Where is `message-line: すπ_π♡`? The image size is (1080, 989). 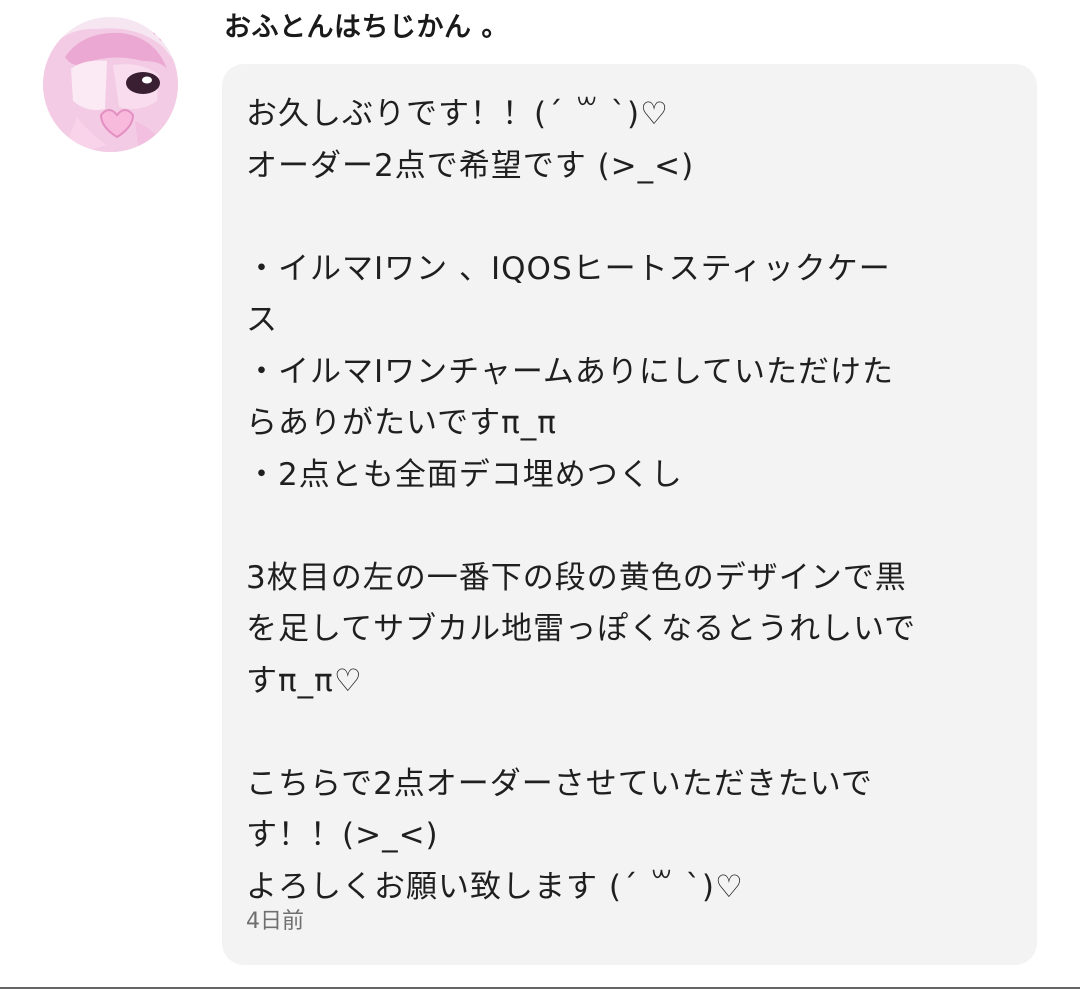
message-line: すπ_π♡ is located at coordinates (304, 680).